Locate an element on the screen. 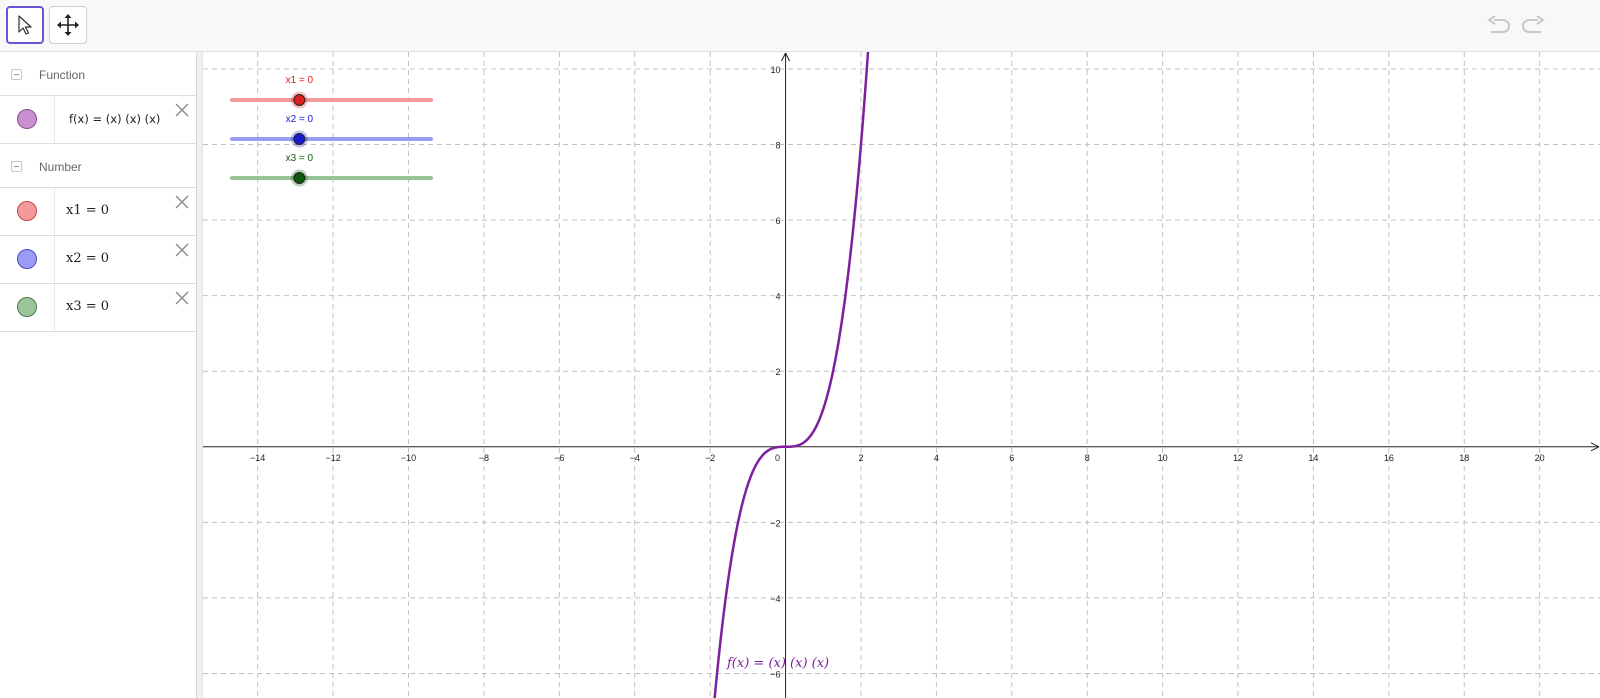  x-tick-label: 16 is located at coordinates (1389, 458).